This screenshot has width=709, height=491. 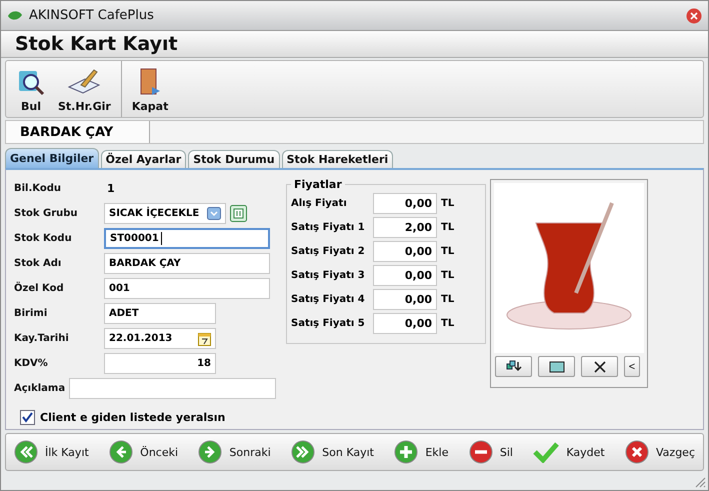 What do you see at coordinates (234, 452) in the screenshot?
I see `nav-button: Sonraki` at bounding box center [234, 452].